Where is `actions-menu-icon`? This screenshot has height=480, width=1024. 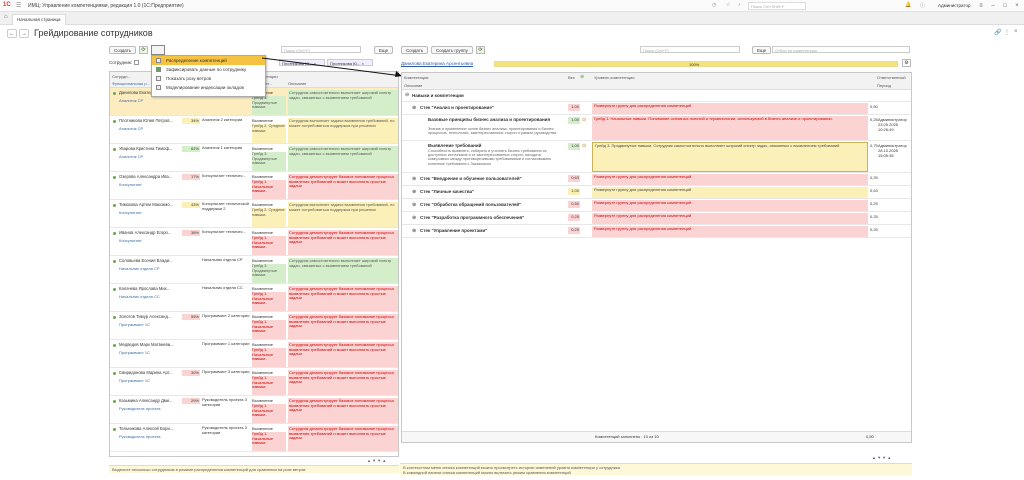 actions-menu-icon is located at coordinates (158, 50).